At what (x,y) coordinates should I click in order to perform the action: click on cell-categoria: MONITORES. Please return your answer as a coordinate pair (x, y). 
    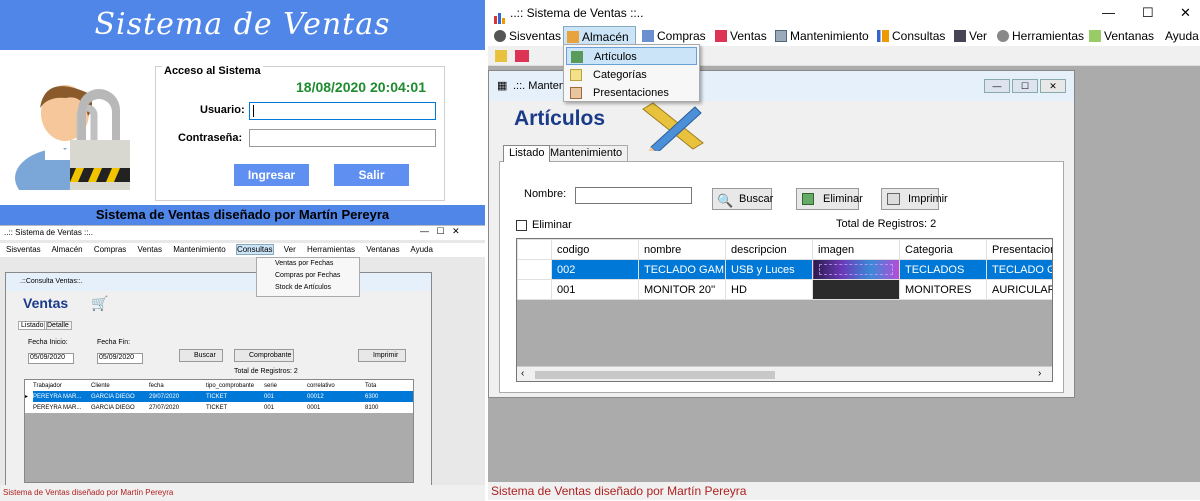
    Looking at the image, I should click on (943, 289).